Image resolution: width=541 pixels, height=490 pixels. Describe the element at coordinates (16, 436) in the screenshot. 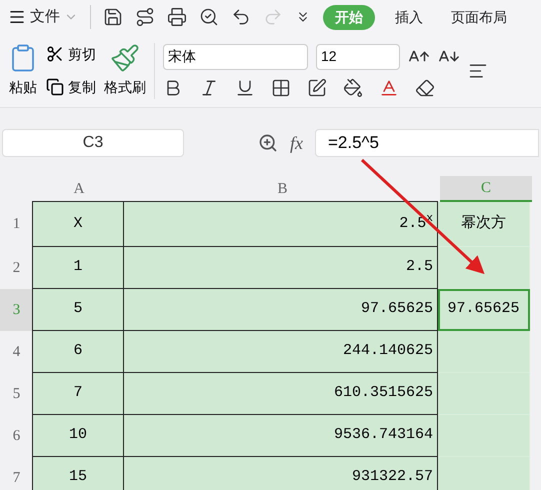

I see `row-header: 6` at that location.